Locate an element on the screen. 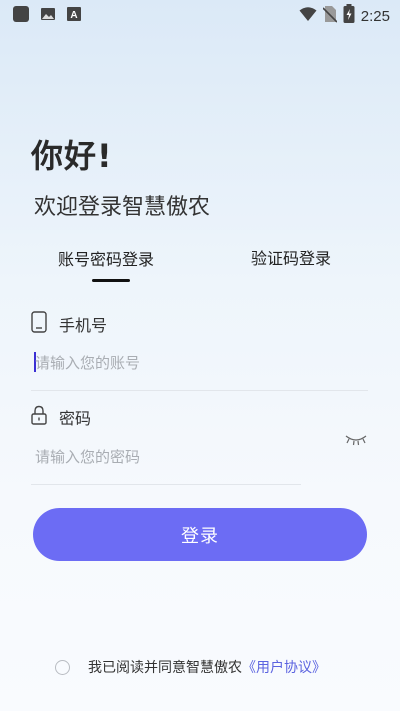 The width and height of the screenshot is (400, 711). account-label-row: 手机号 is located at coordinates (69, 324).